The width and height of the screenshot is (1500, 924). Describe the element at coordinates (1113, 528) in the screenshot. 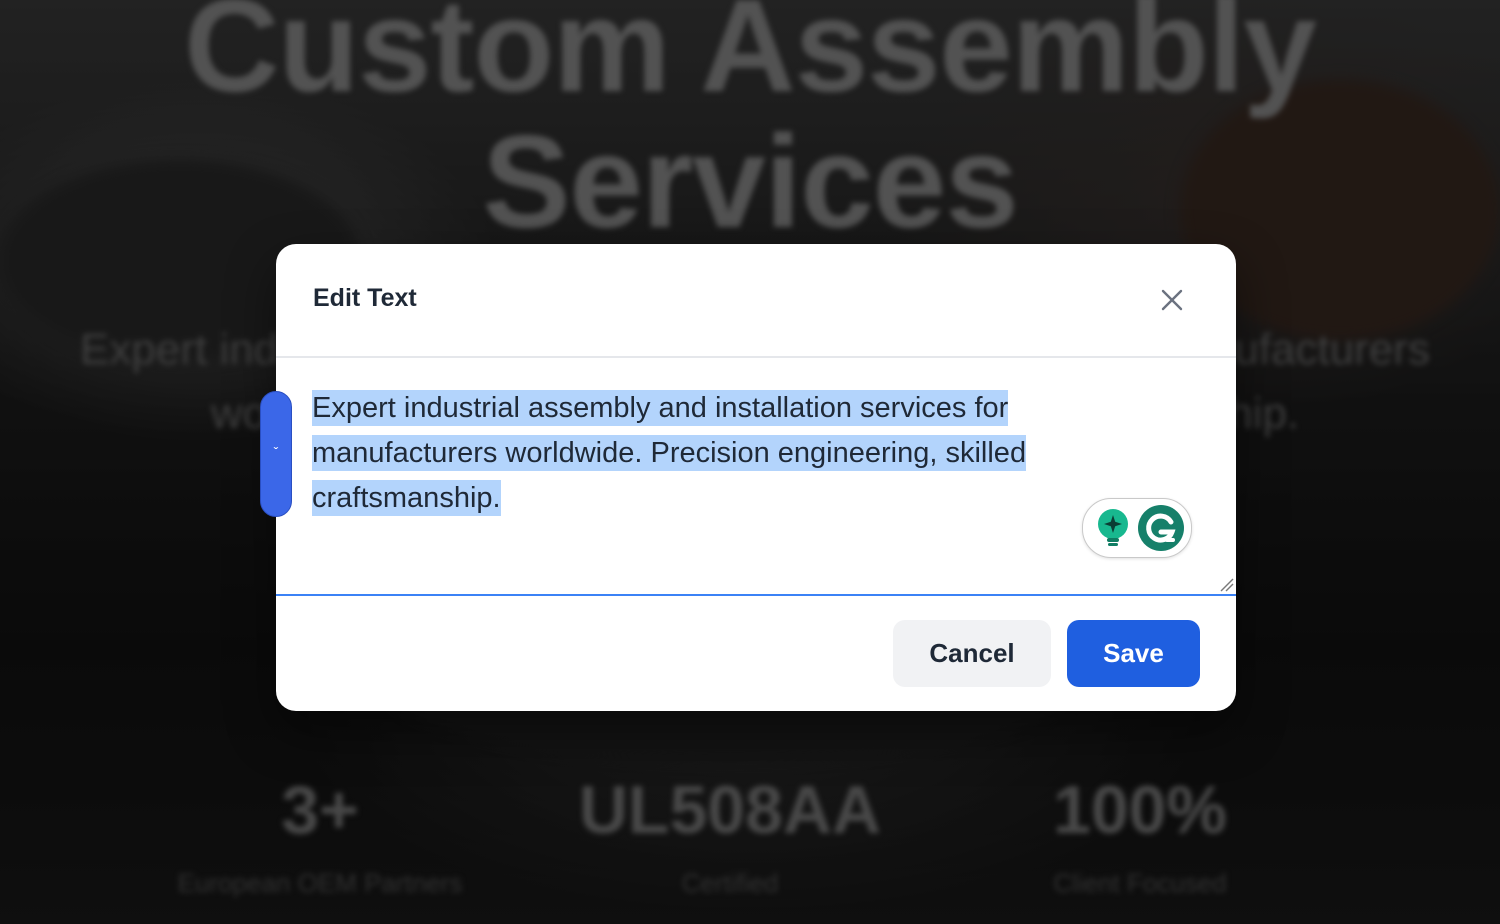

I see `lightbulb-sparkle-icon` at that location.